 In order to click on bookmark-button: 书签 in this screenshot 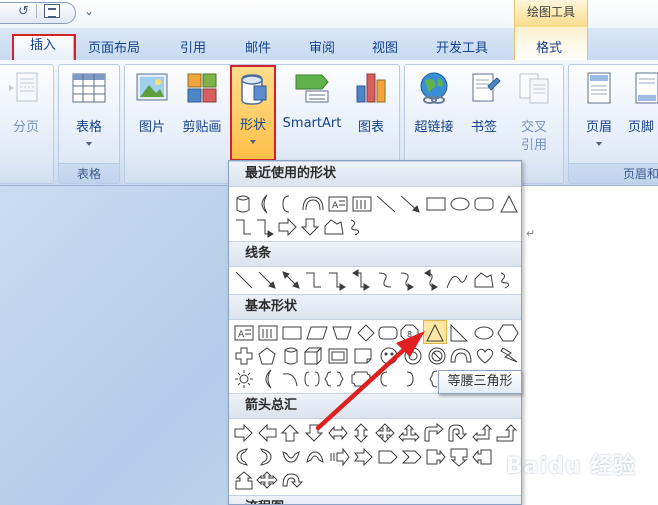, I will do `click(484, 102)`.